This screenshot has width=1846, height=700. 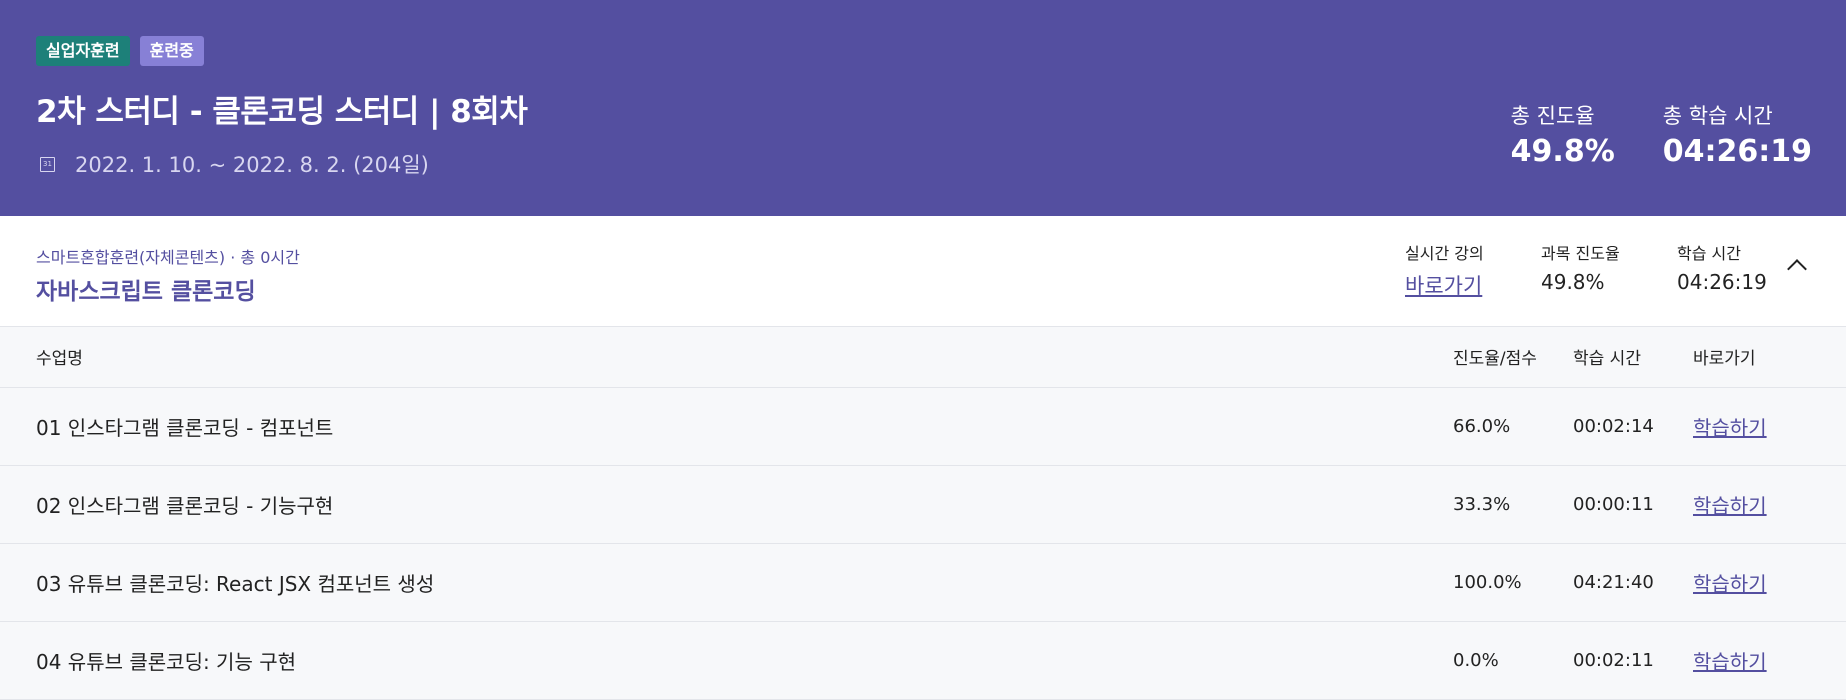 I want to click on live-lecture: 실시간 강의 바로가기, so click(x=1473, y=270).